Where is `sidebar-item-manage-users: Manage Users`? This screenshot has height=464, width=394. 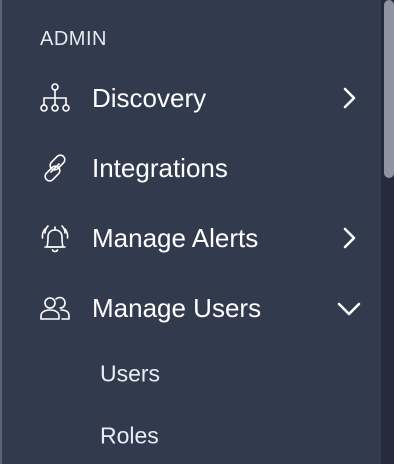 sidebar-item-manage-users: Manage Users is located at coordinates (190, 308).